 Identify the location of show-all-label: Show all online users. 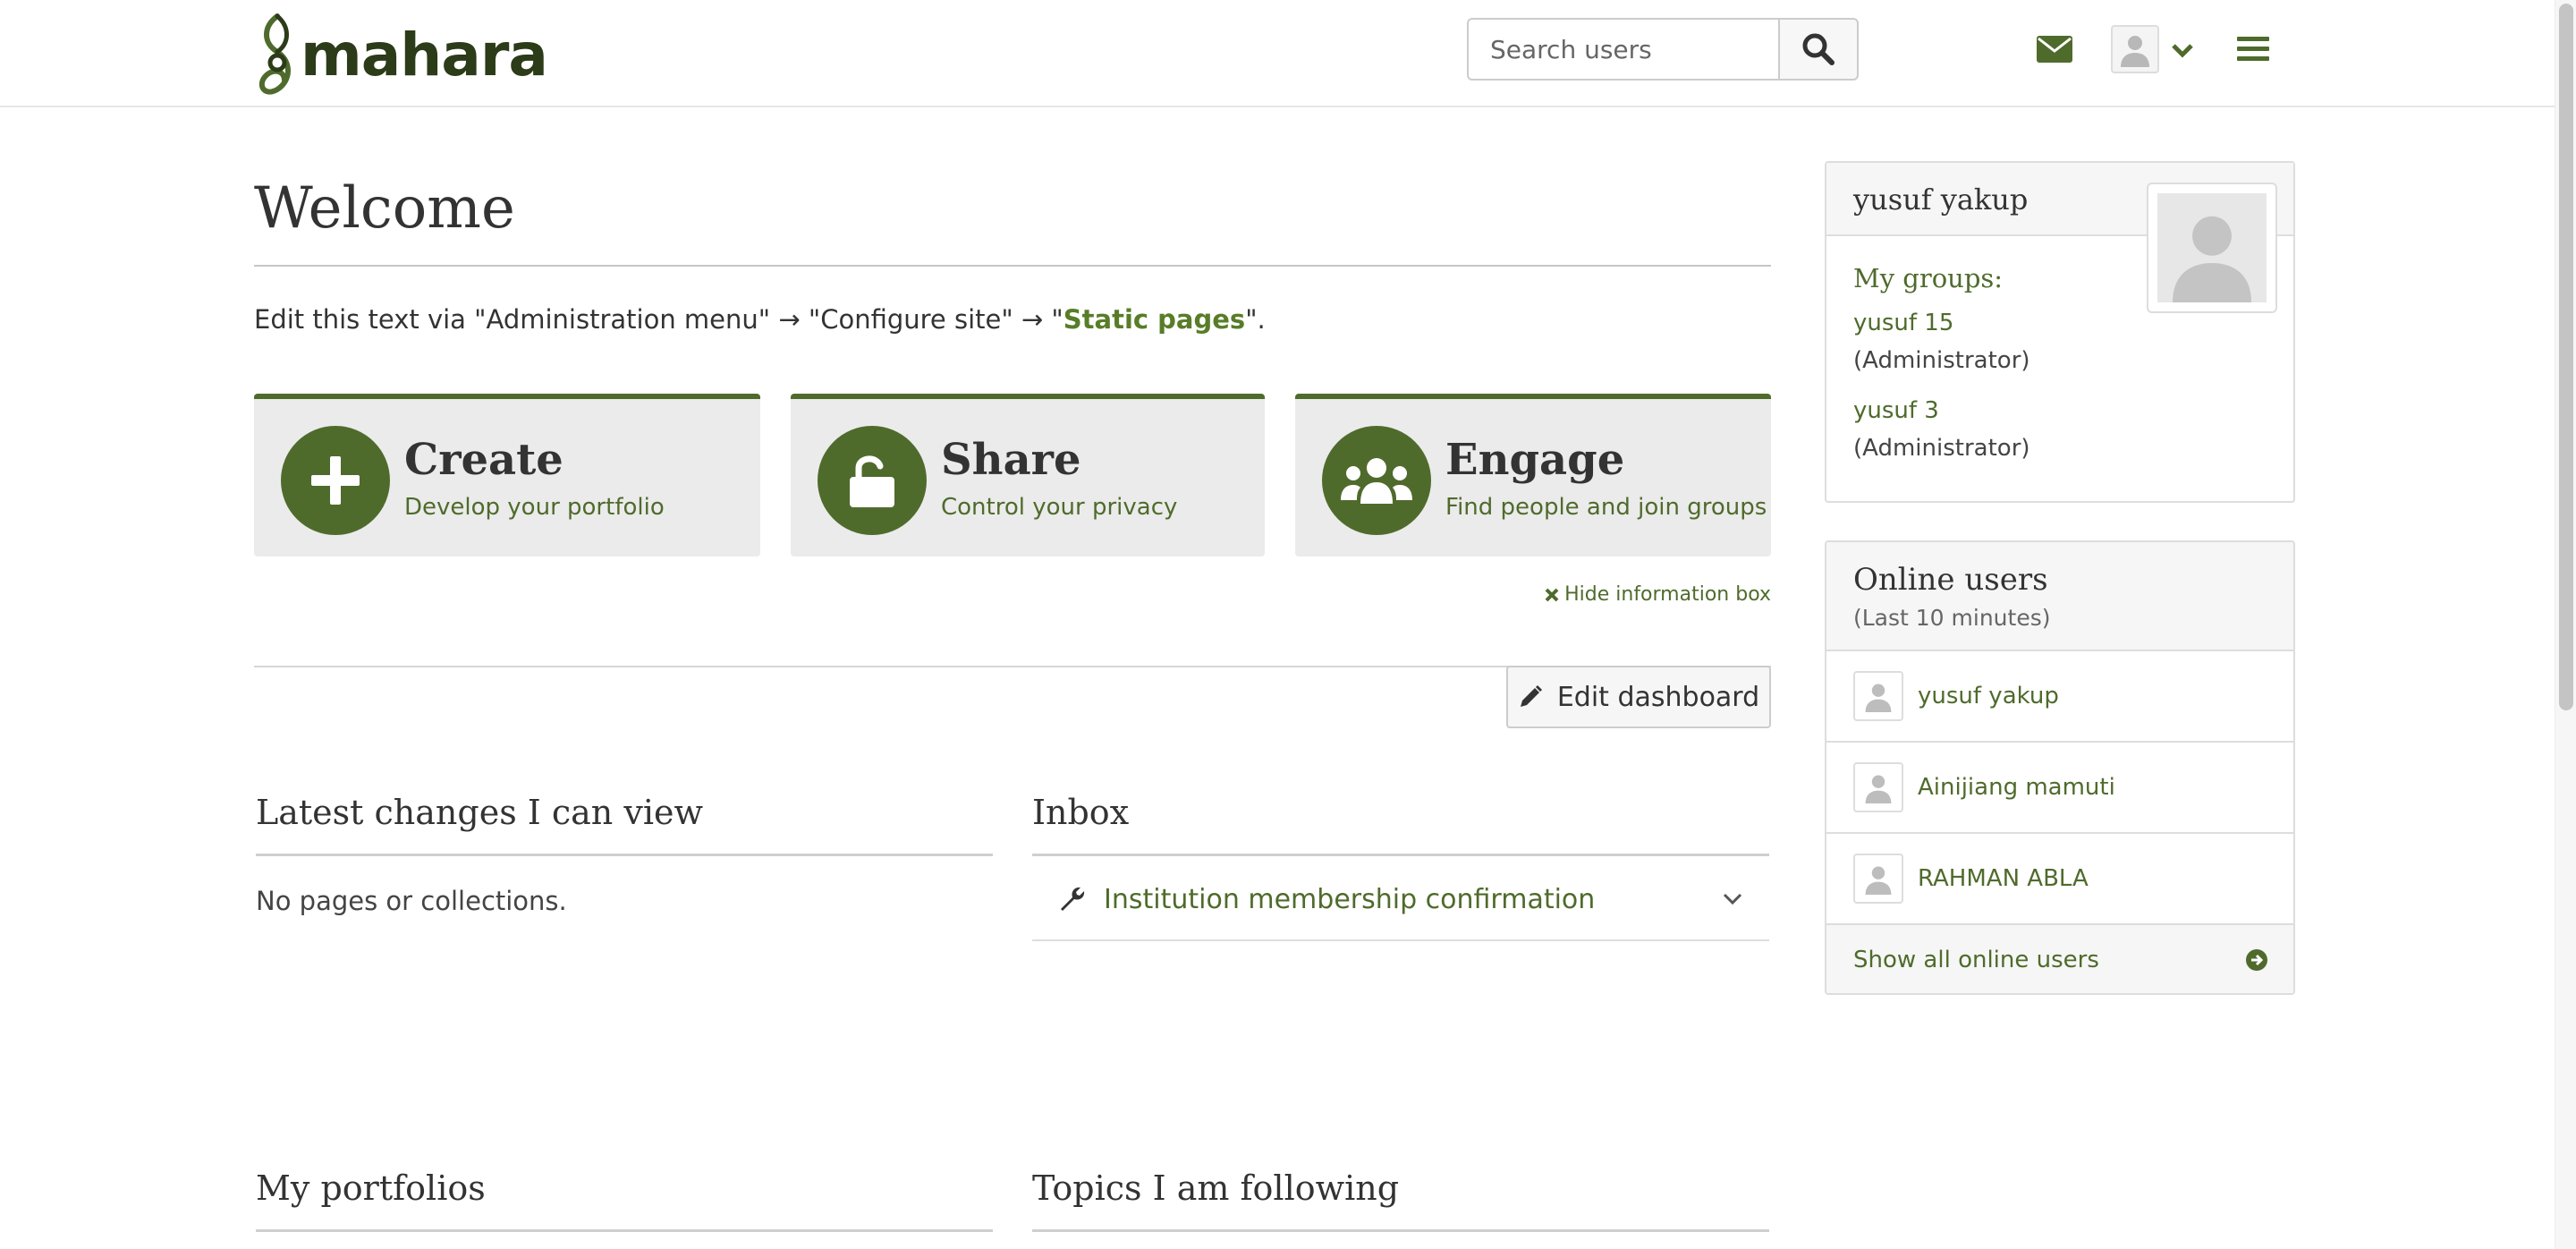
(1976, 960).